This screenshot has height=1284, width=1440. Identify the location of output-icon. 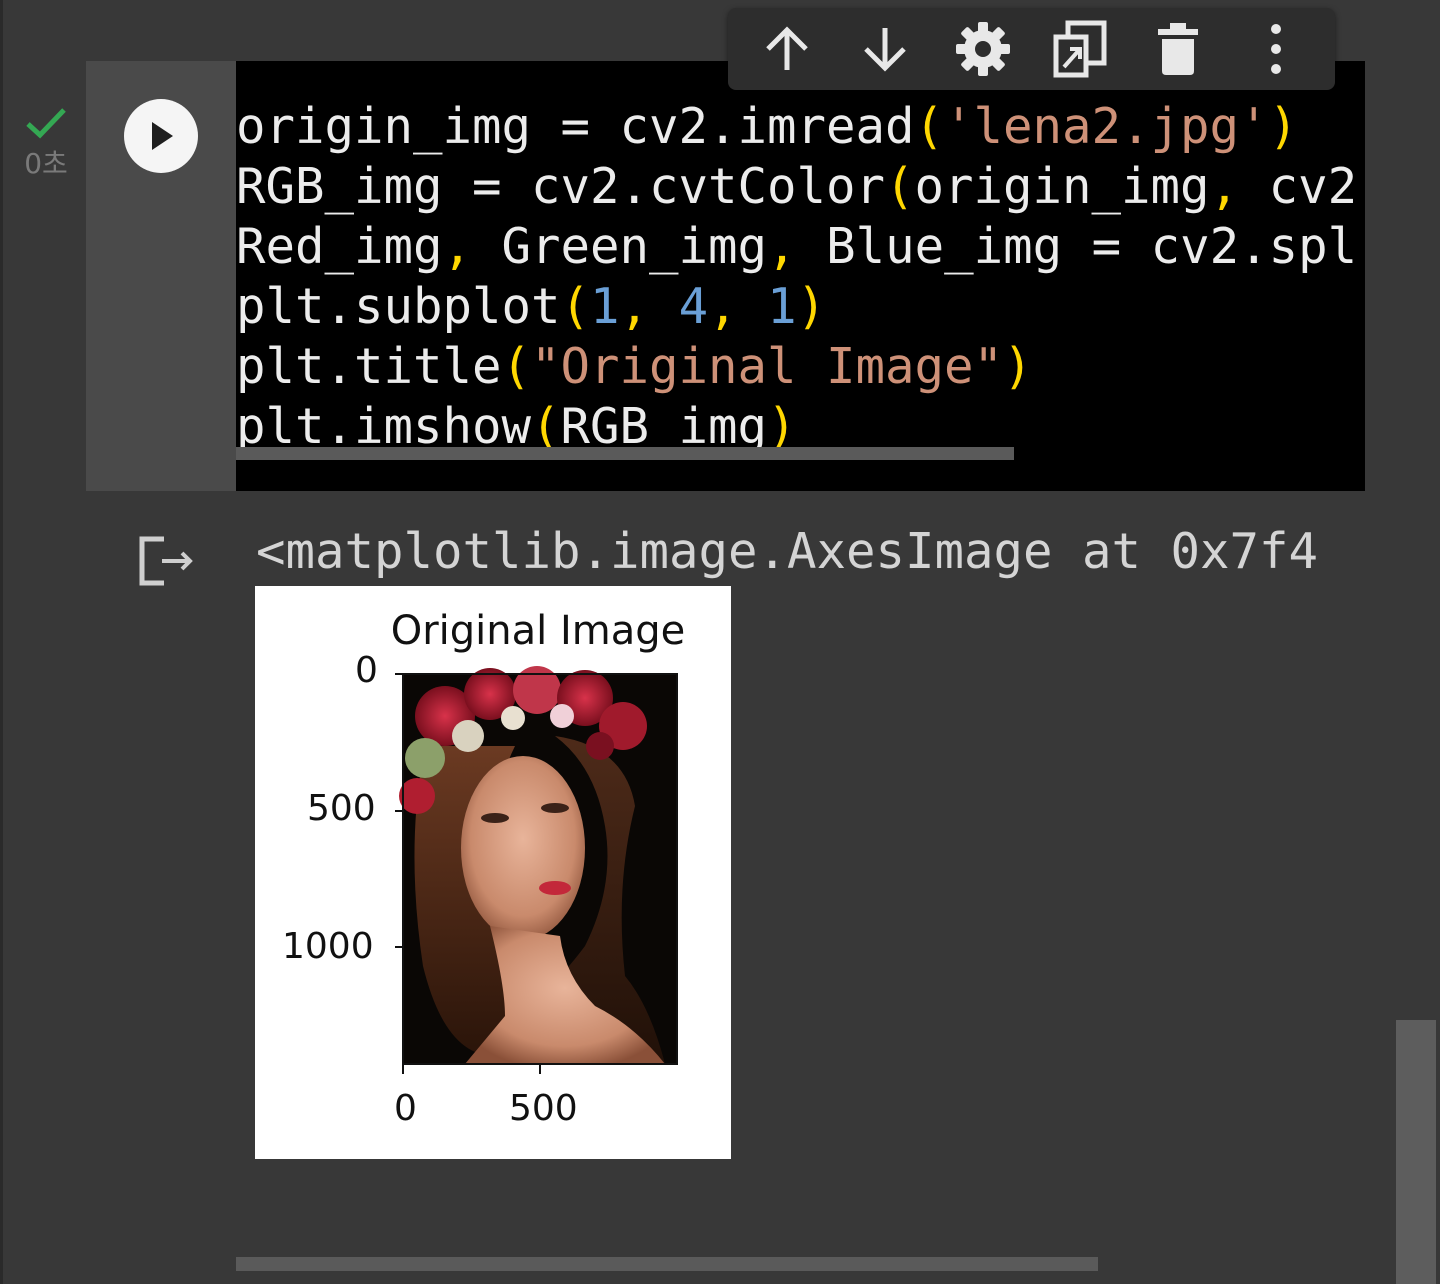
(167, 563).